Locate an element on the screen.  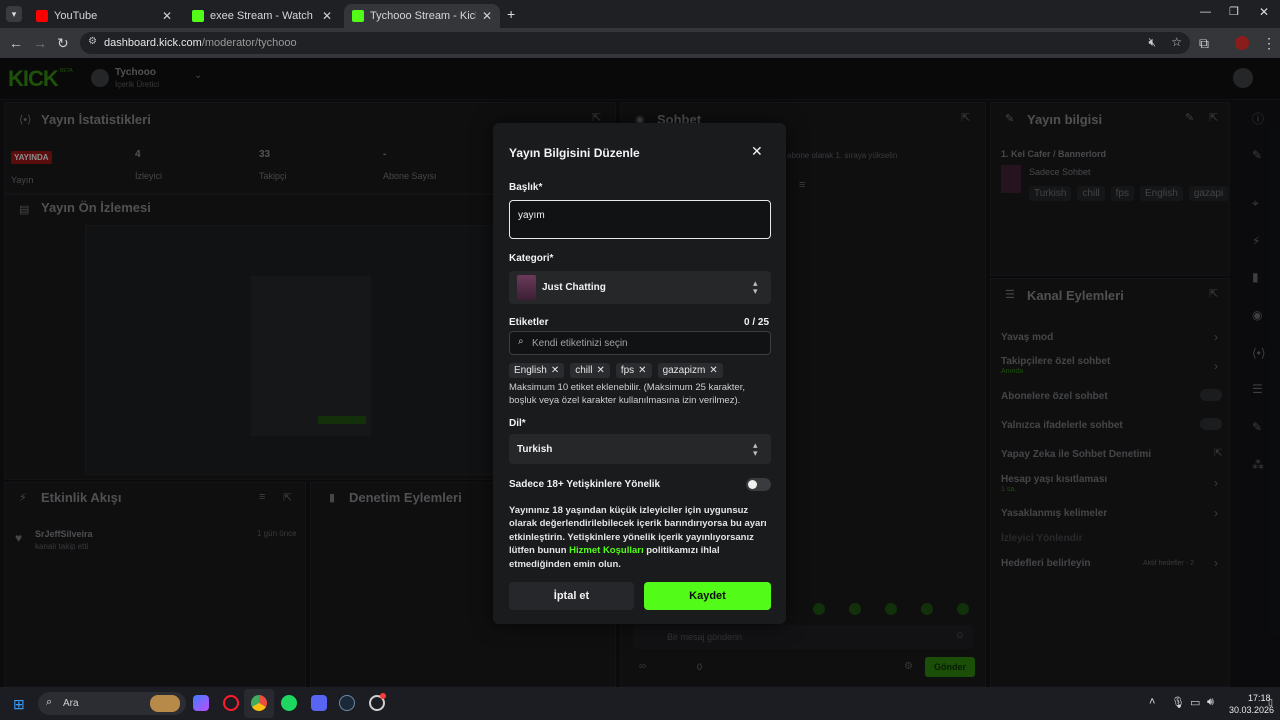
tag-chip: gazapizm ✕ is located at coordinates (690, 370).